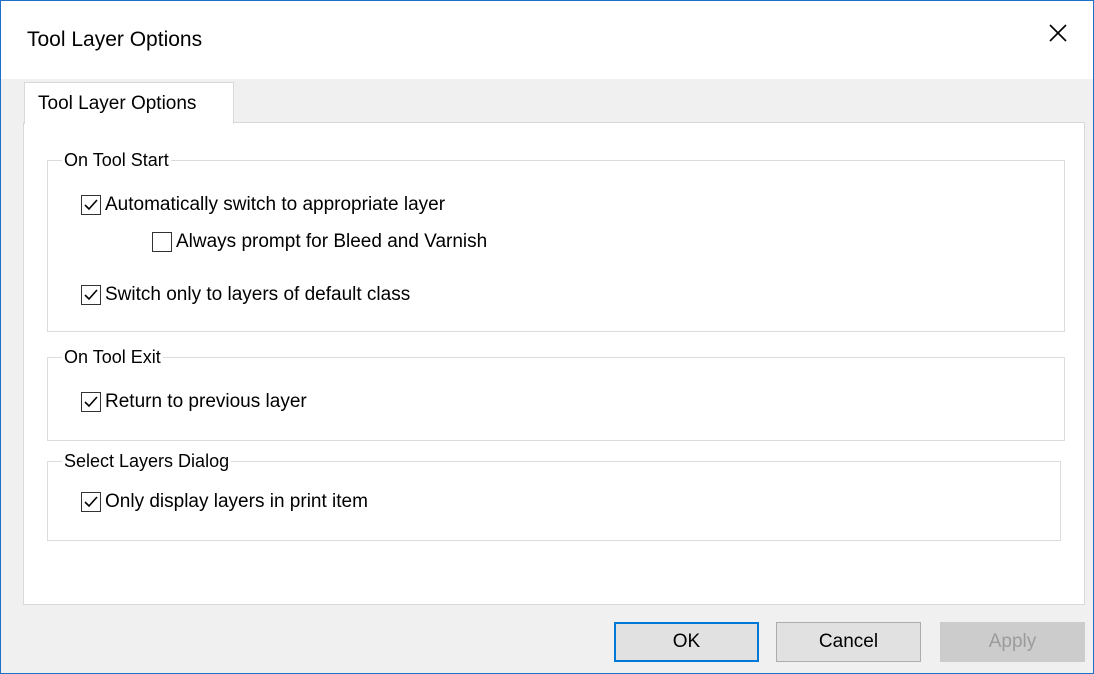  What do you see at coordinates (236, 501) in the screenshot?
I see `checkbox-label: Only display layers in print item` at bounding box center [236, 501].